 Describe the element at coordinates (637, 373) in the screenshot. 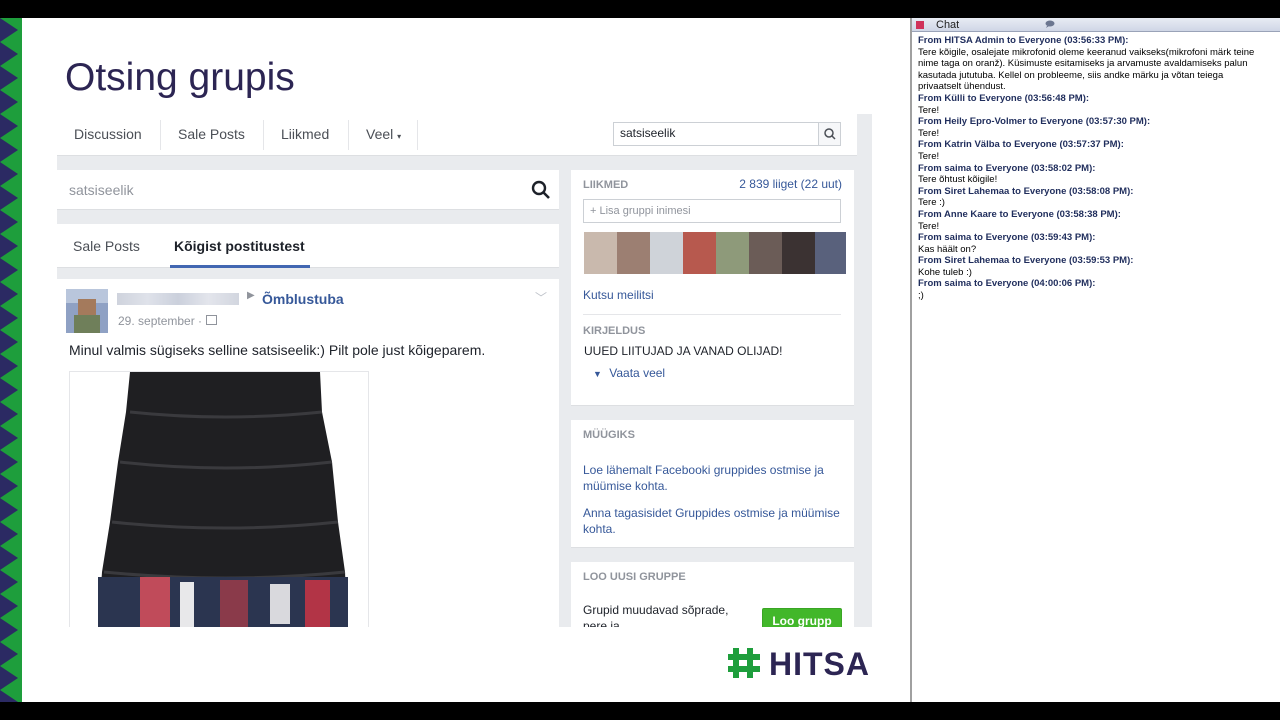

I see `see-more-label: Vaata veel` at that location.